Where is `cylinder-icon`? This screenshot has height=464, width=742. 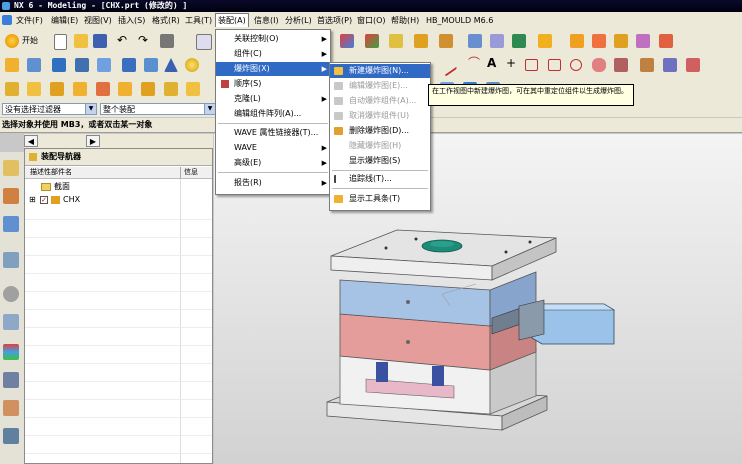
cylinder-icon is located at coordinates (151, 65).